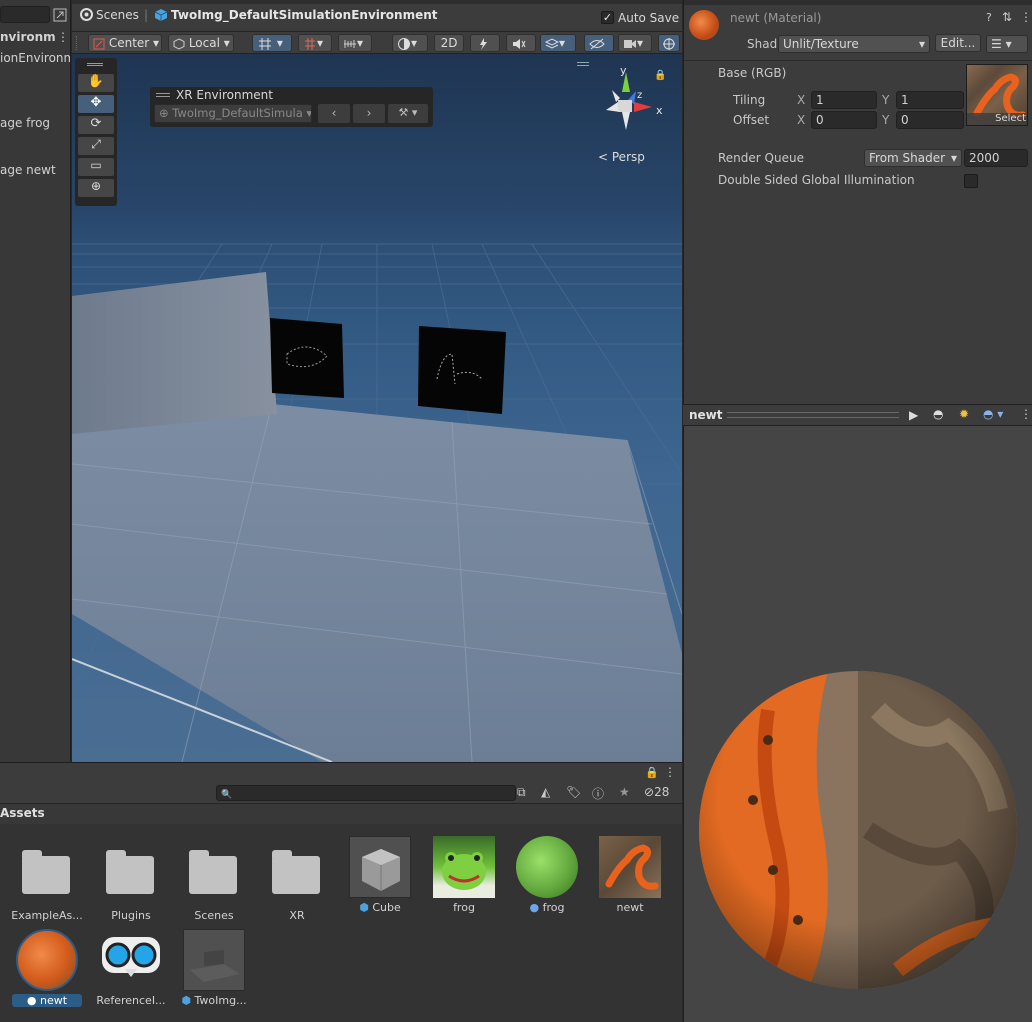 The height and width of the screenshot is (1022, 1032). What do you see at coordinates (96, 146) in the screenshot?
I see `scale-tool-button: ⤢` at bounding box center [96, 146].